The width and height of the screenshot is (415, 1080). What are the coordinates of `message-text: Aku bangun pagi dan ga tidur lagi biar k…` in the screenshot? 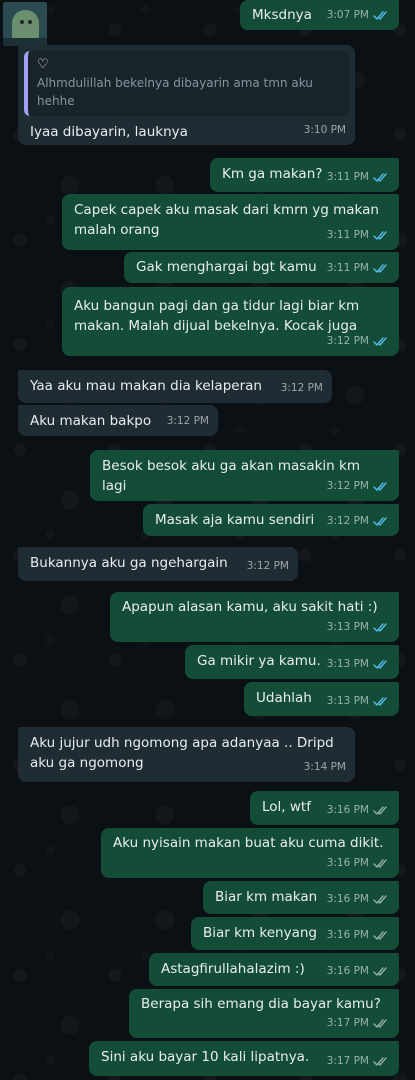 It's located at (217, 316).